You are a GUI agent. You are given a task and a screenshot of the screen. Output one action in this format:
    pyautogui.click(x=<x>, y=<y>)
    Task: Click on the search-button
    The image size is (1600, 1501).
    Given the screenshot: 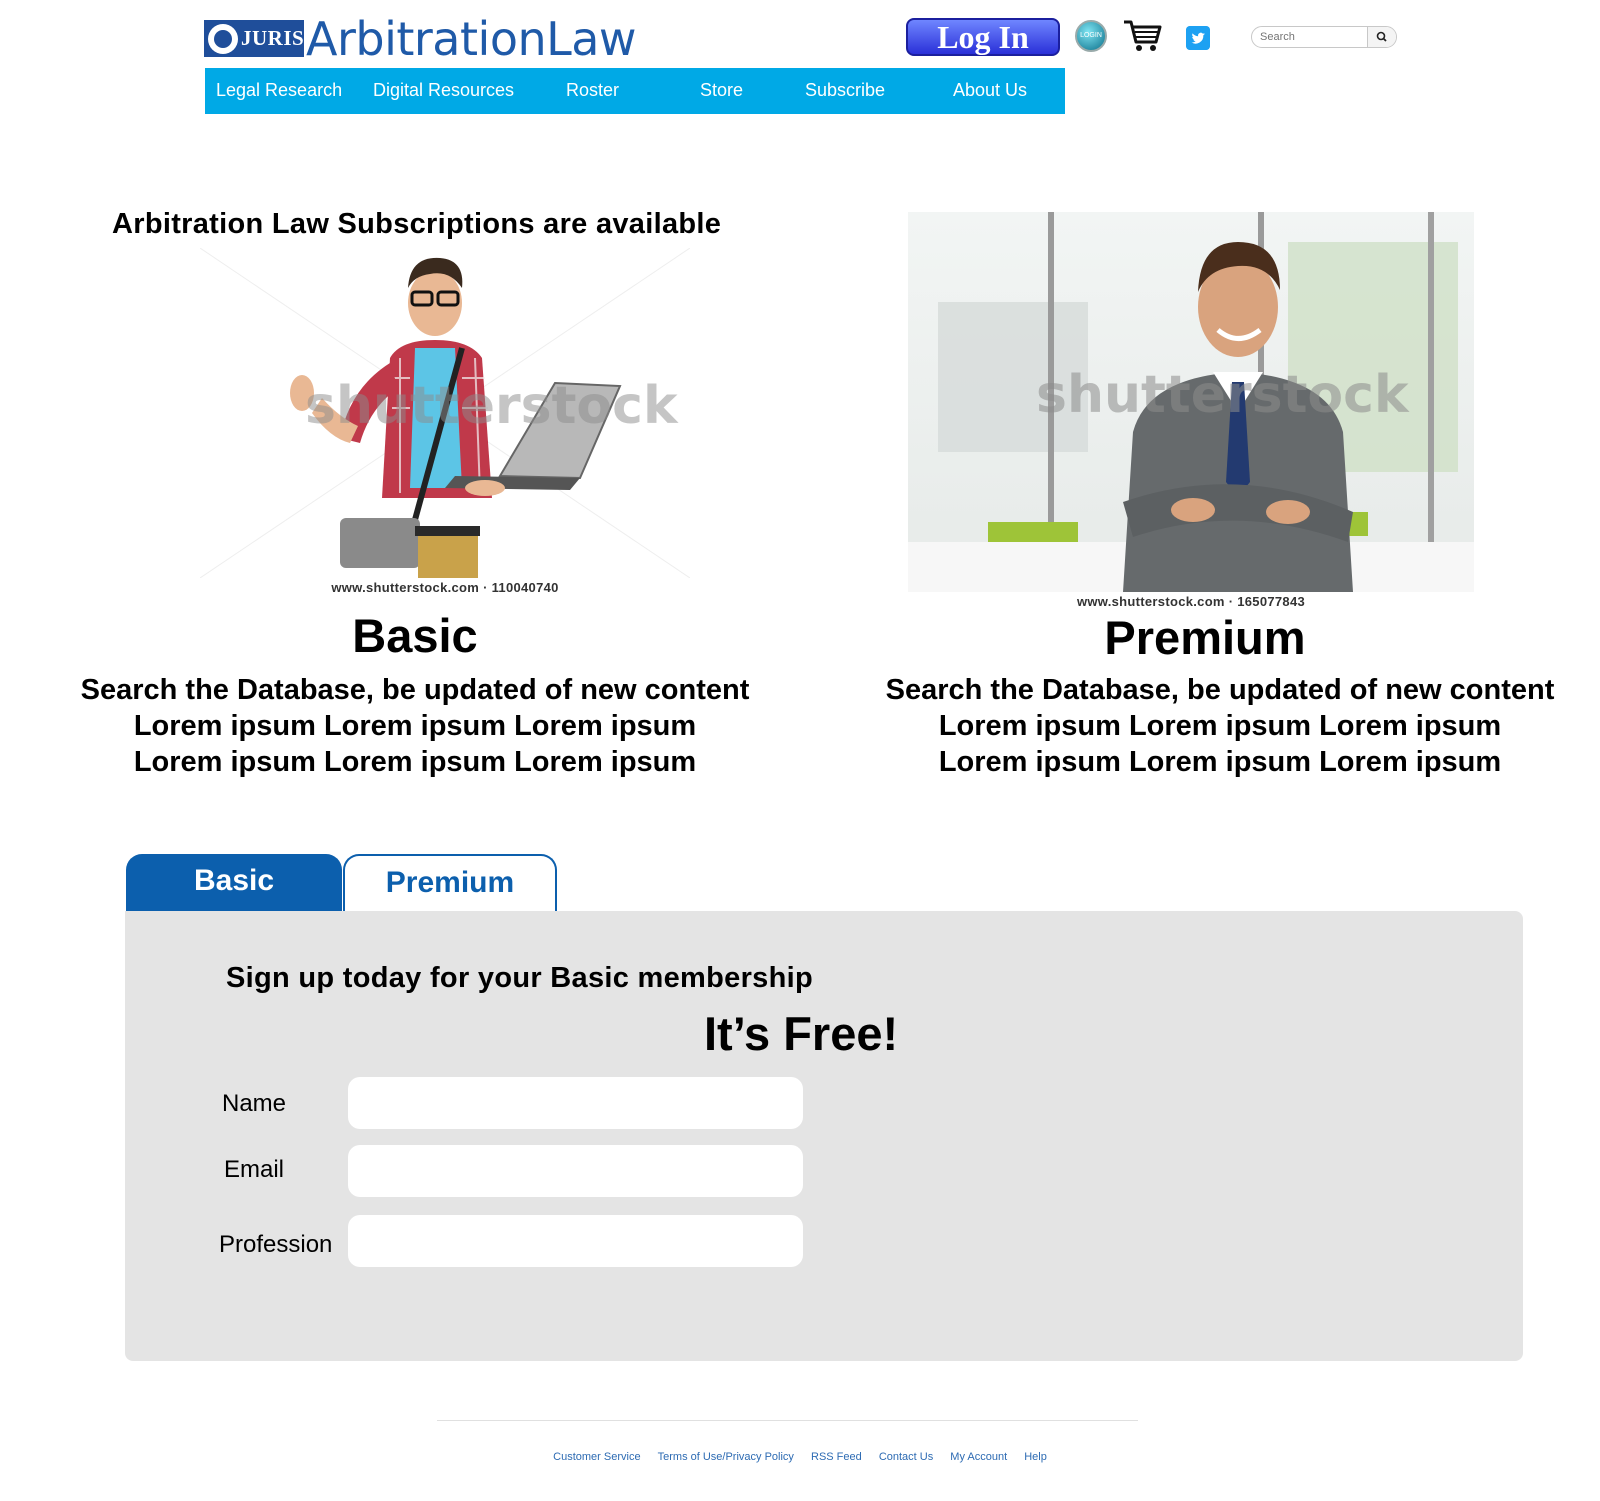 What is the action you would take?
    pyautogui.click(x=1381, y=37)
    